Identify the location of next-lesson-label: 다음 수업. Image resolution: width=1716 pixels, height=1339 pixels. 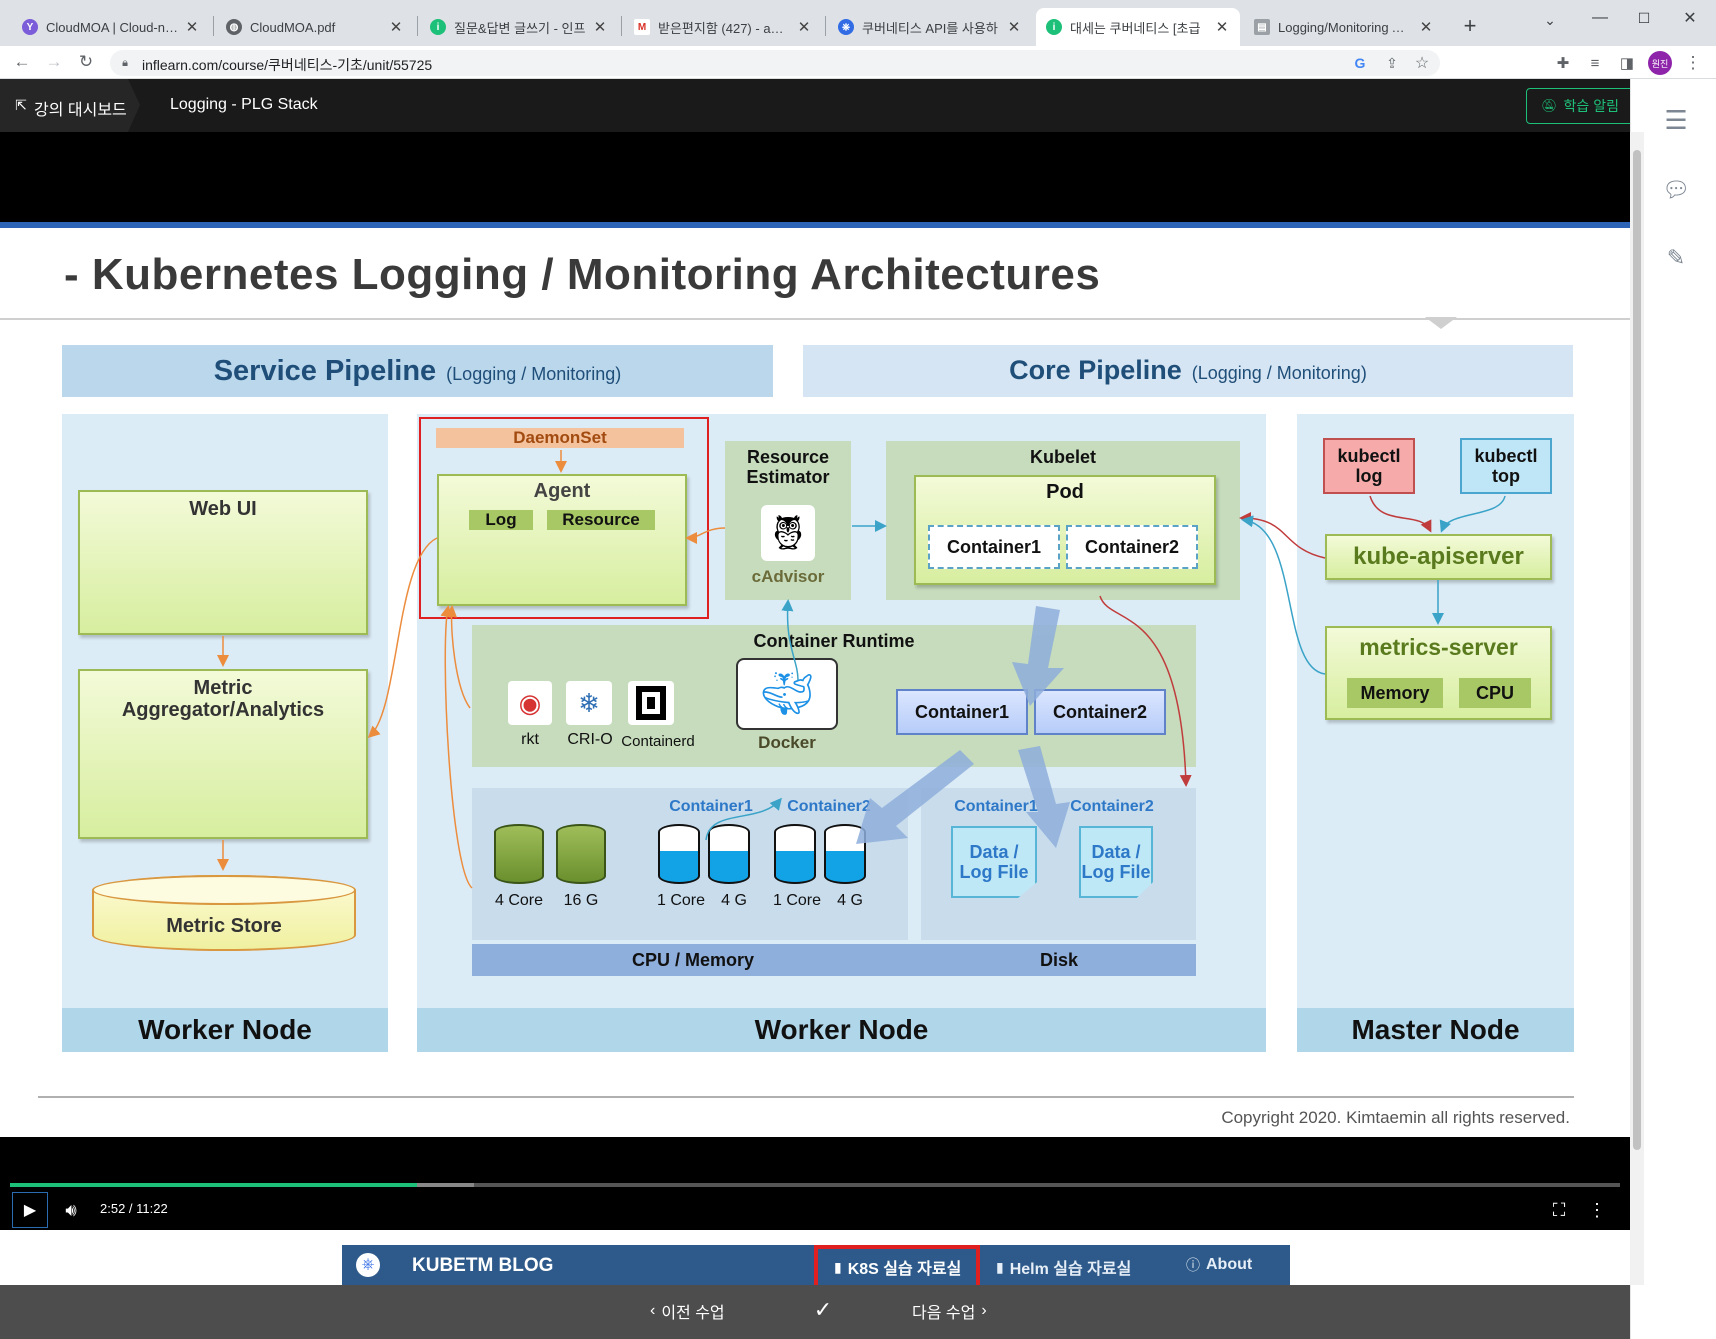
(944, 1313).